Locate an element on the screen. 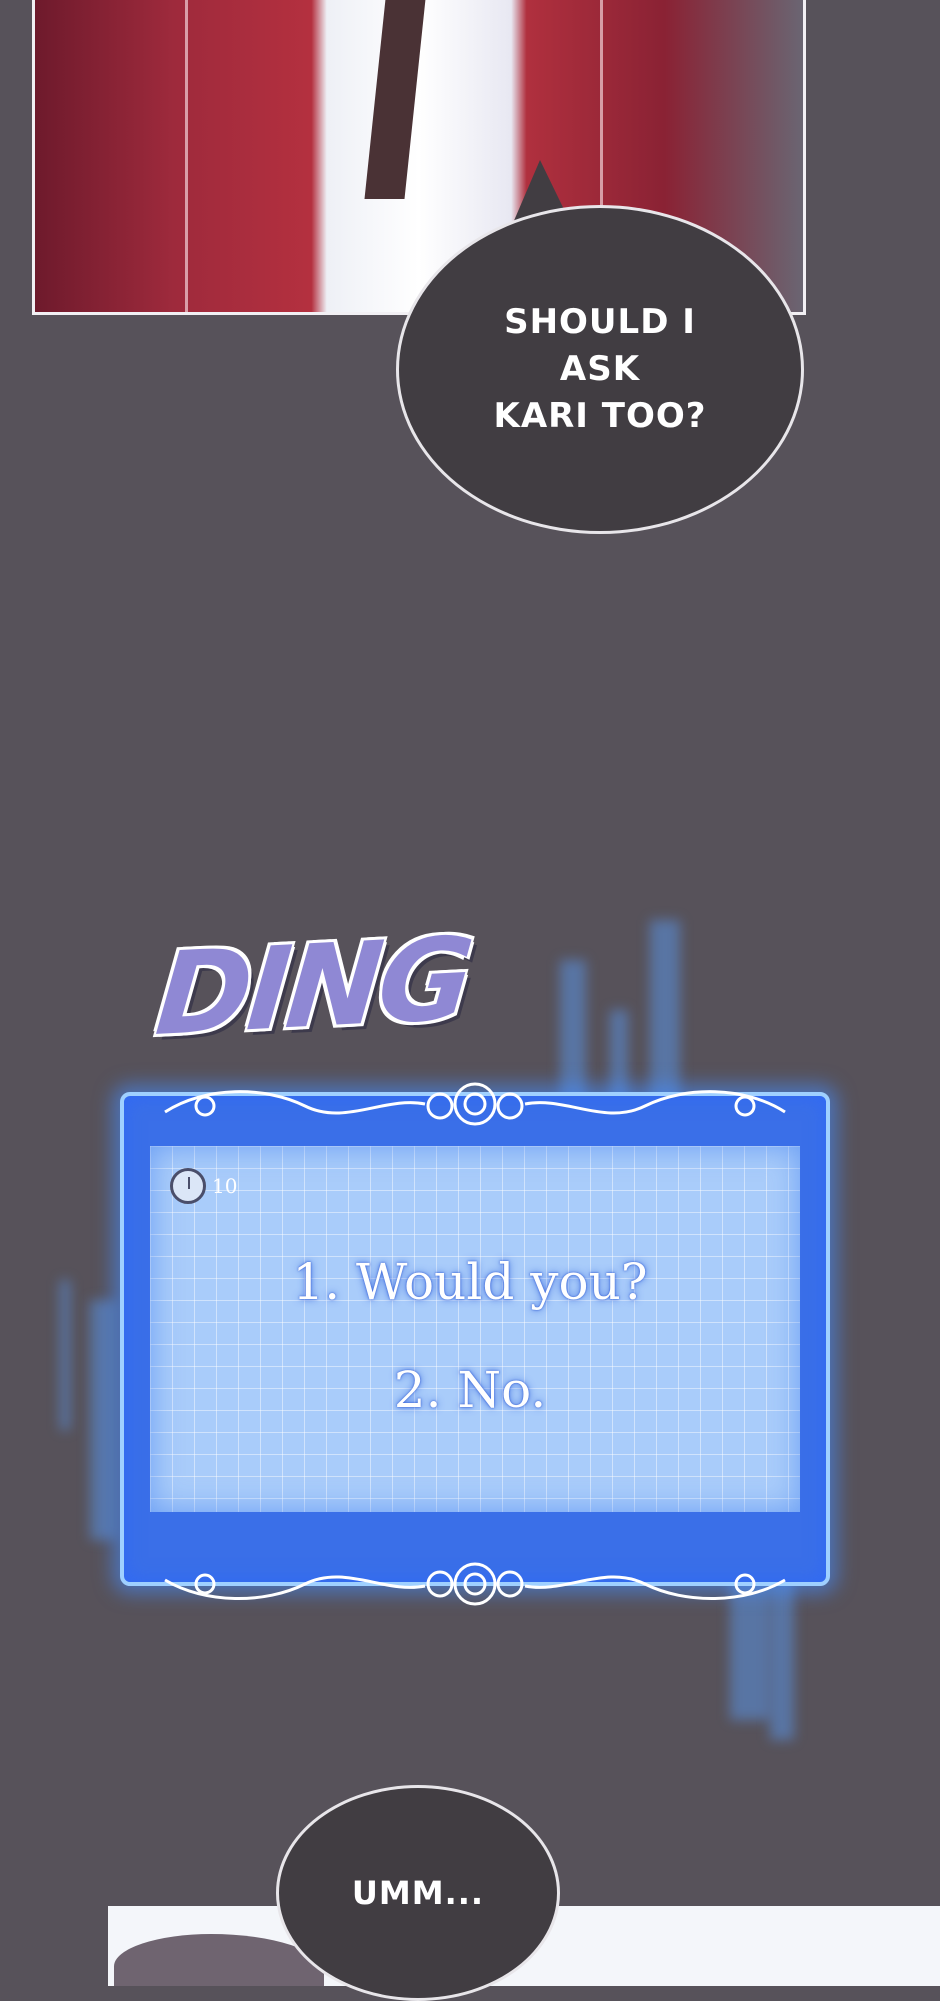 This screenshot has height=2001, width=940. choice-window-grid is located at coordinates (475, 1329).